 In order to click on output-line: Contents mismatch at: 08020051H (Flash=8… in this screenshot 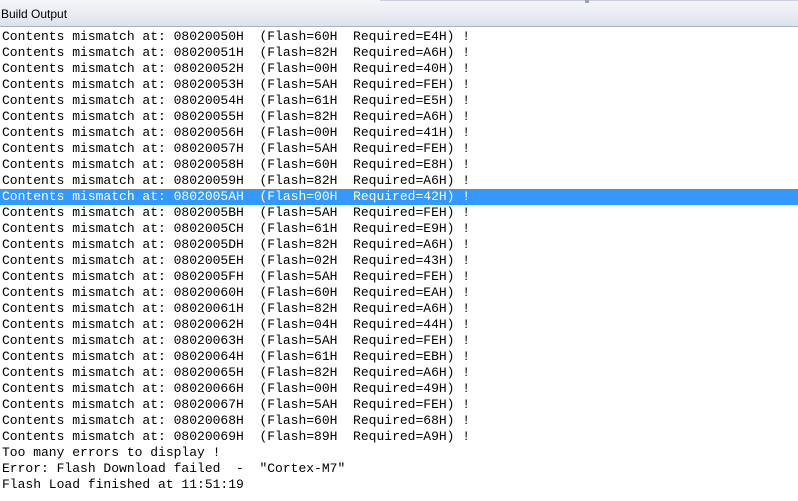, I will do `click(399, 53)`.